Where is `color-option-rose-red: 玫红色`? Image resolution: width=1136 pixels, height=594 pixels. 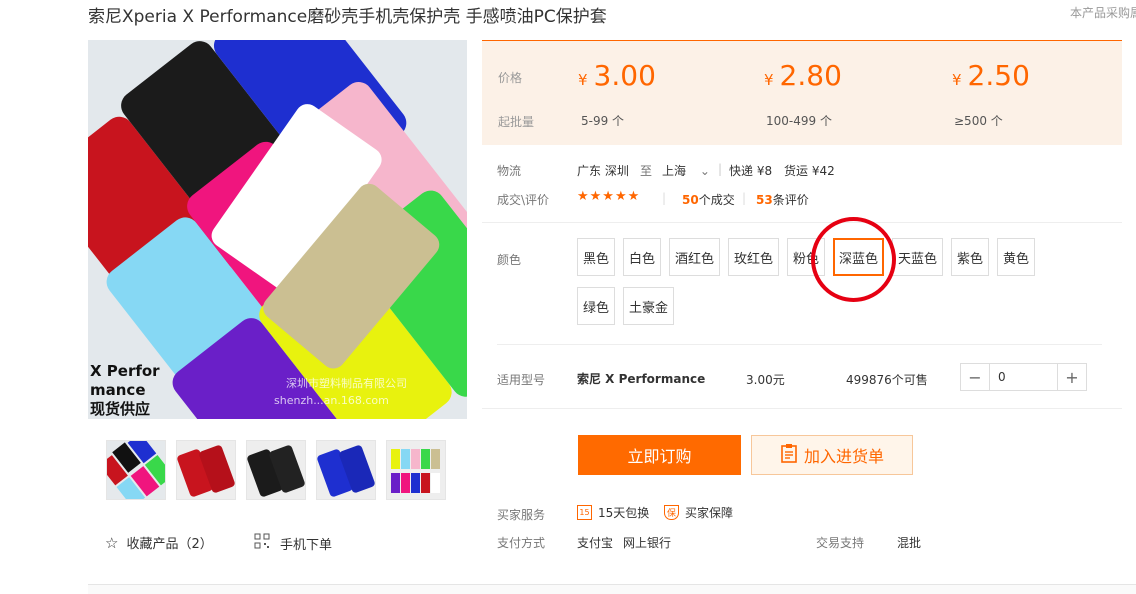 color-option-rose-red: 玫红色 is located at coordinates (753, 257).